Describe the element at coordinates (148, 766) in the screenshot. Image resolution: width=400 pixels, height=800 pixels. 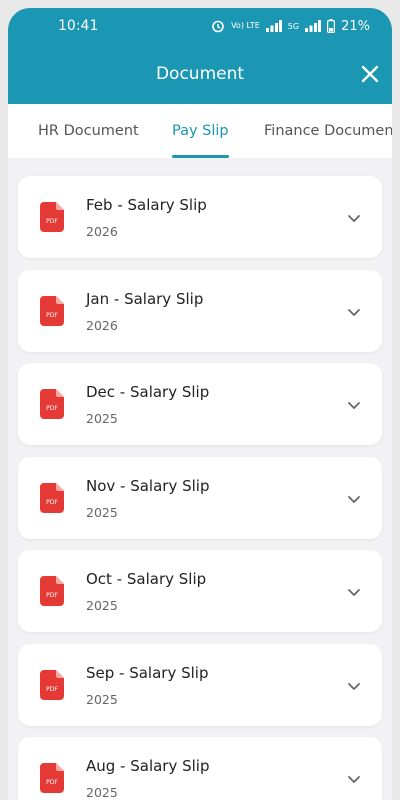
I see `document-title: Aug - Salary Slip` at that location.